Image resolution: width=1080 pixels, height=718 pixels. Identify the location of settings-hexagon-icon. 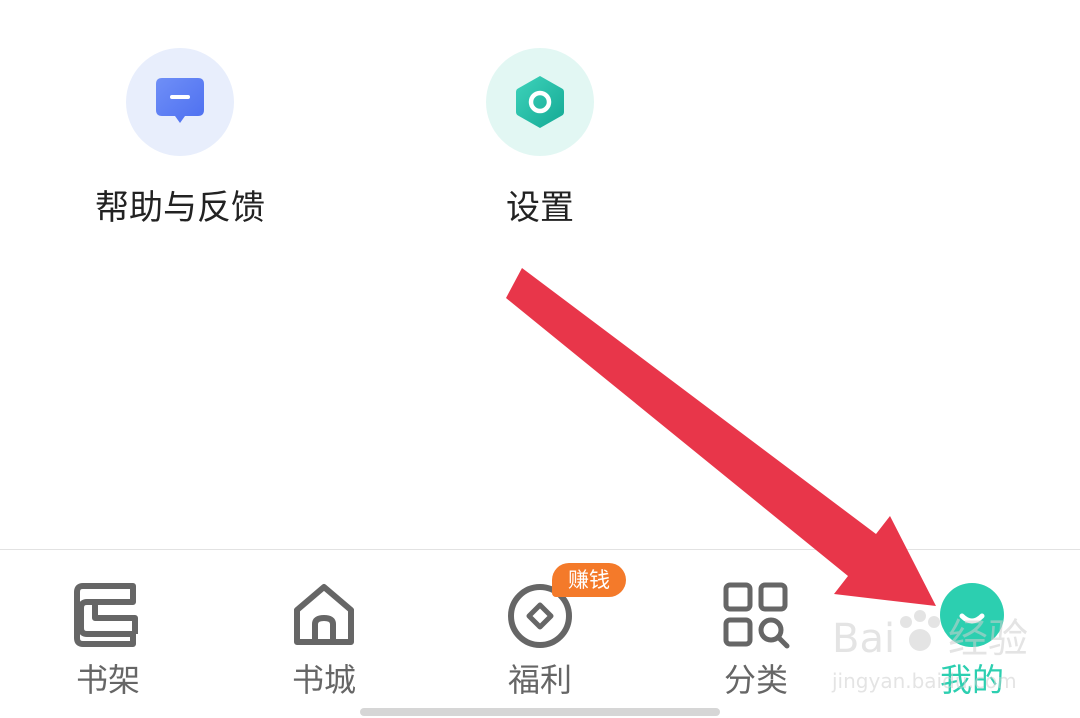
(540, 102).